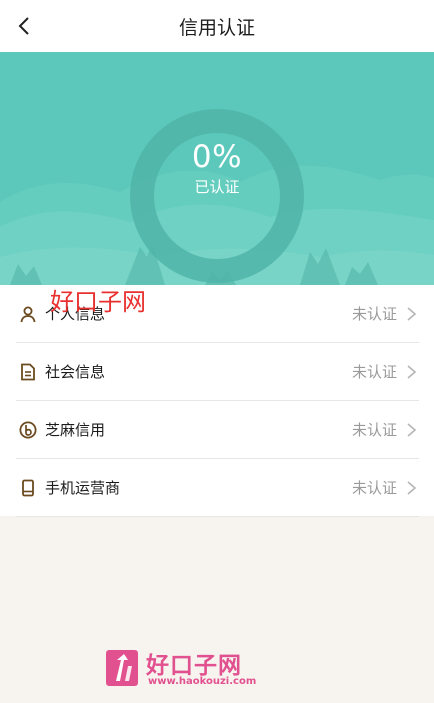 The width and height of the screenshot is (434, 703). What do you see at coordinates (217, 187) in the screenshot?
I see `progress-label: 已认证` at bounding box center [217, 187].